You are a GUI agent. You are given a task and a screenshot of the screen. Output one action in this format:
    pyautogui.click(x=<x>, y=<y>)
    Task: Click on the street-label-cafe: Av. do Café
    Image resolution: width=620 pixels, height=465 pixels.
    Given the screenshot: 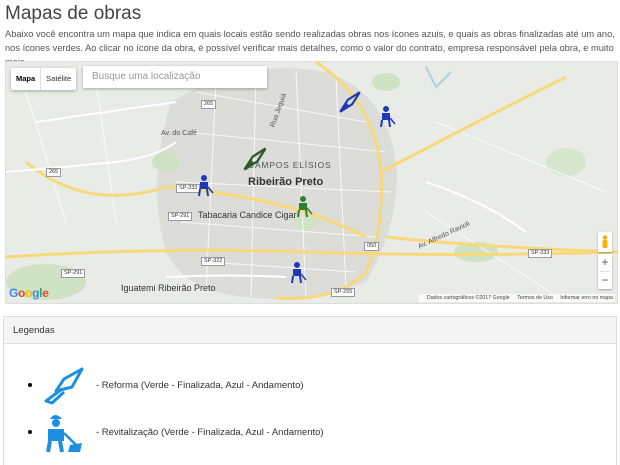 What is the action you would take?
    pyautogui.click(x=179, y=133)
    